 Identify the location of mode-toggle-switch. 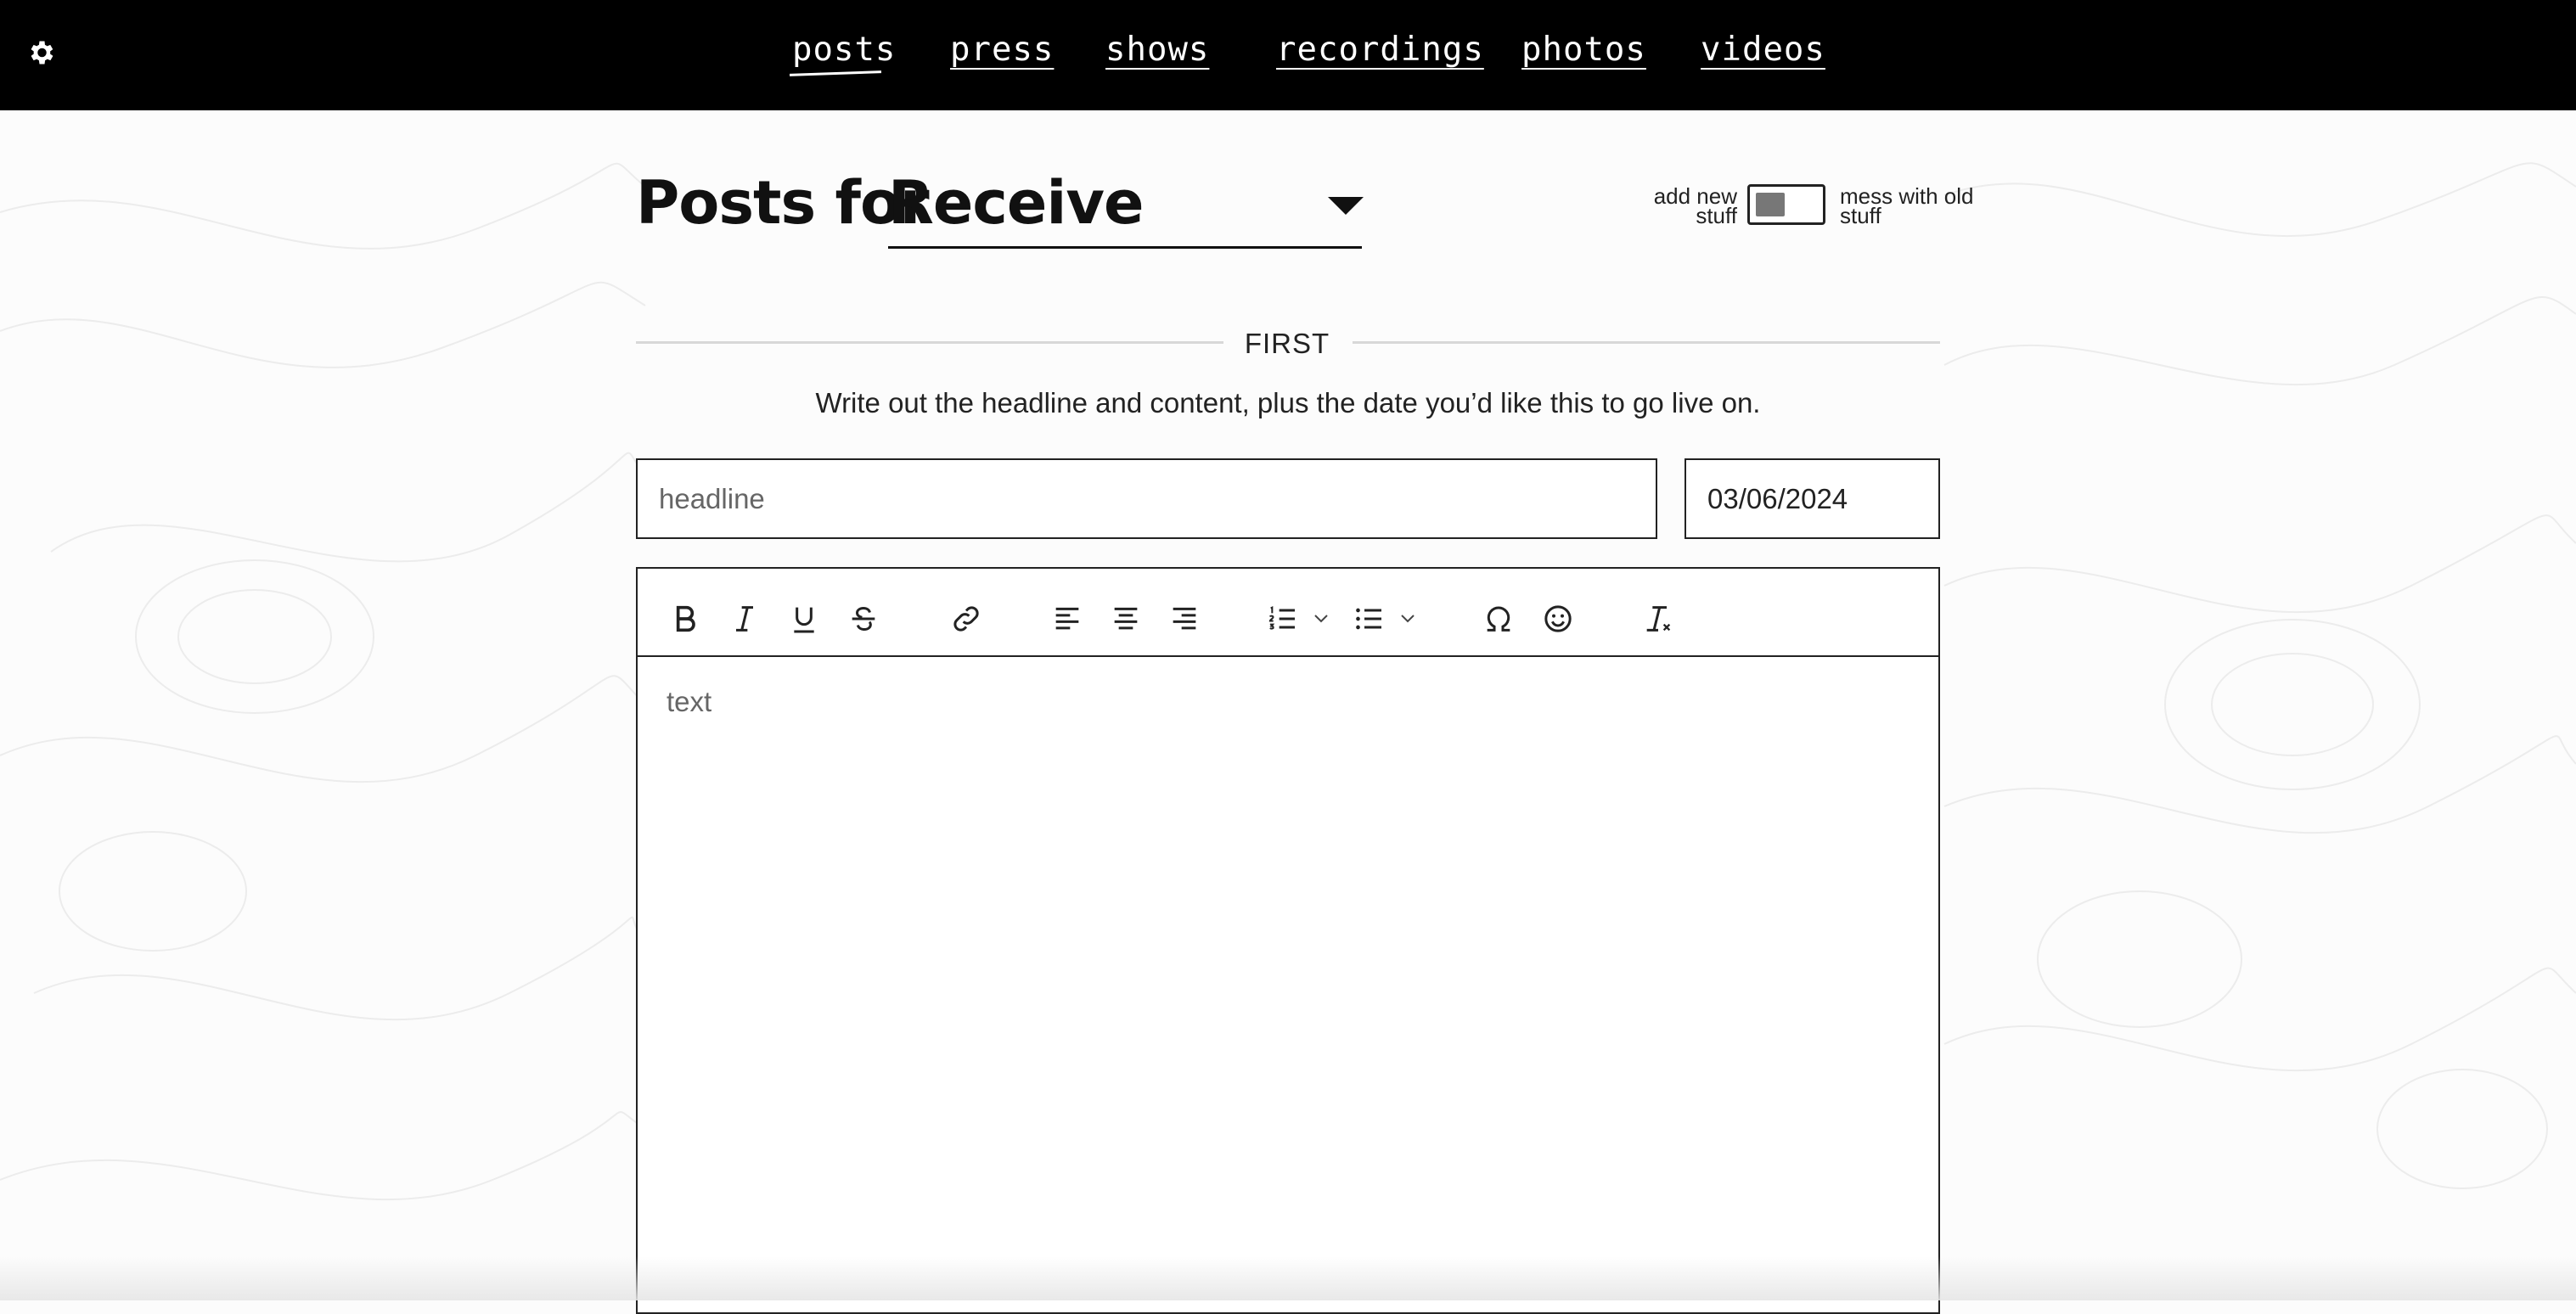
(1786, 204).